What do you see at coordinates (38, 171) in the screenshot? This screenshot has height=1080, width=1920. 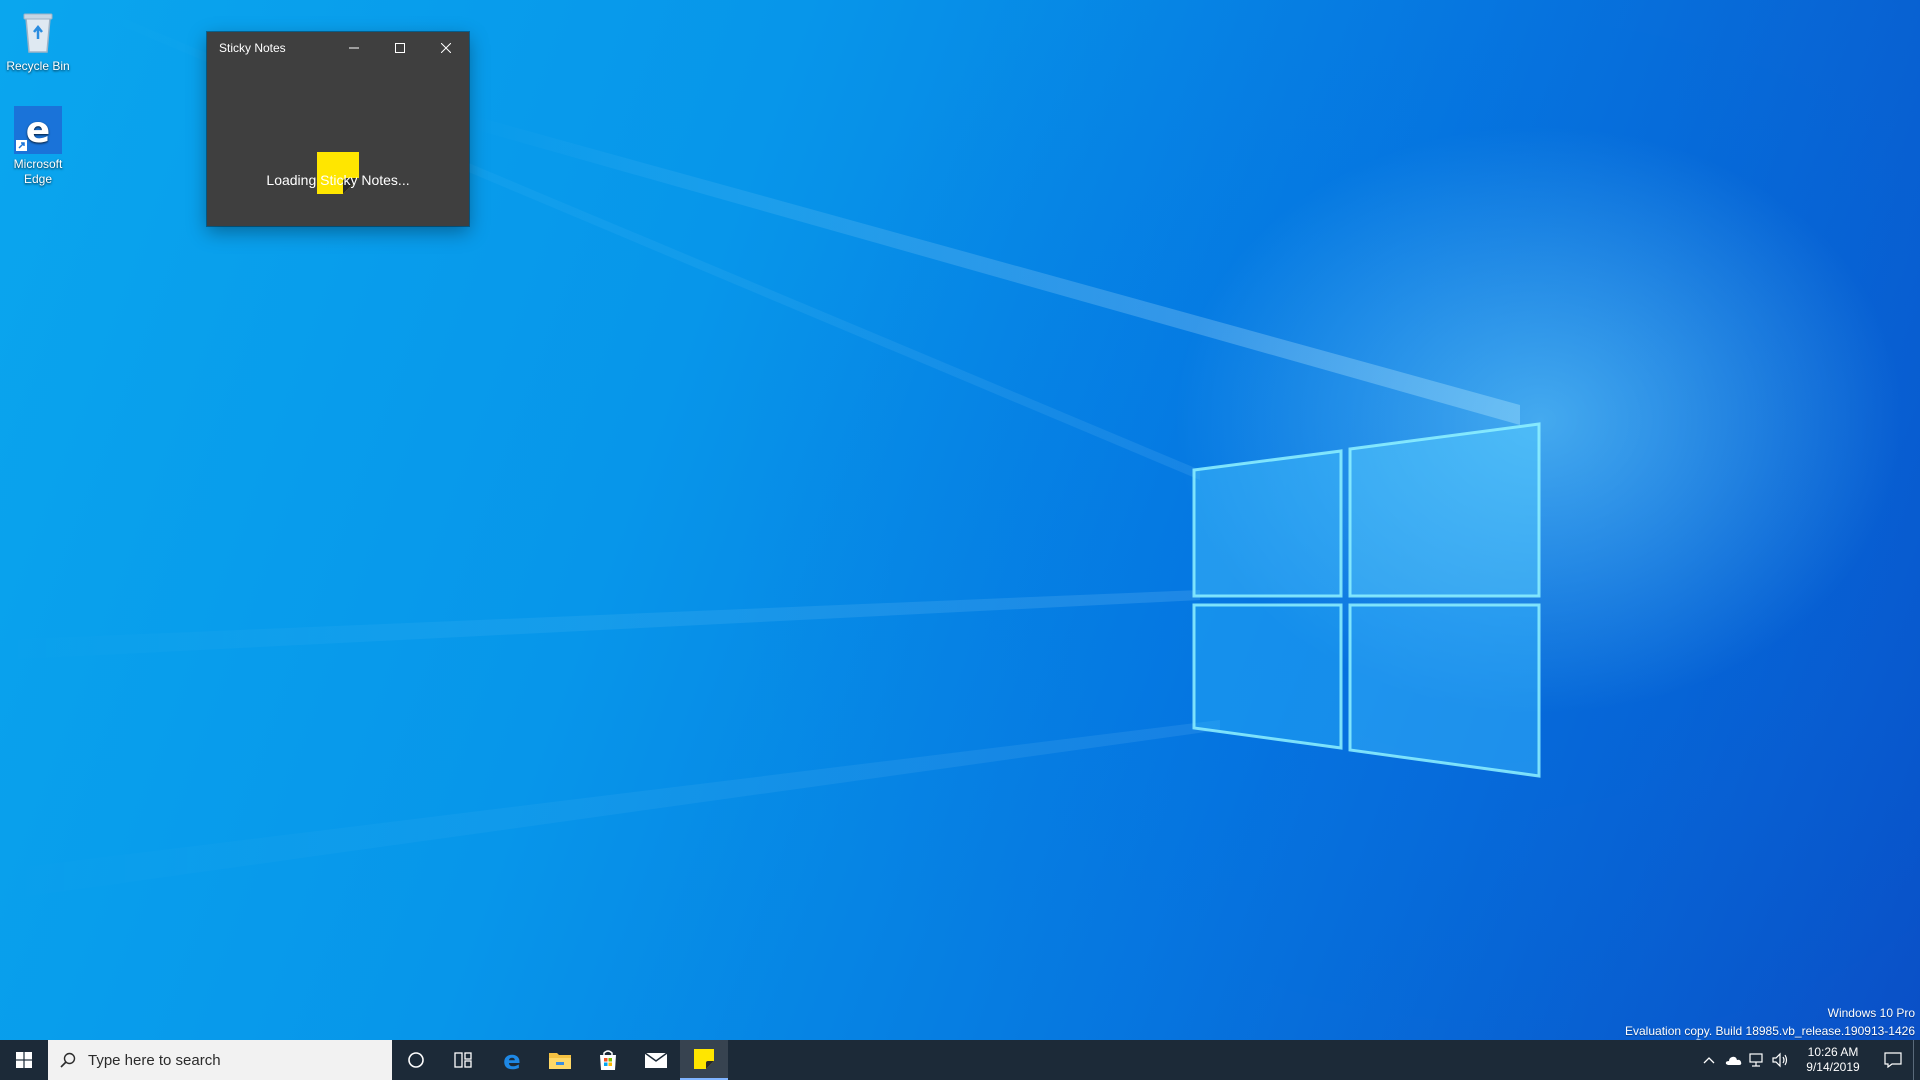 I see `desktop-icon-label: Microsoft Edge` at bounding box center [38, 171].